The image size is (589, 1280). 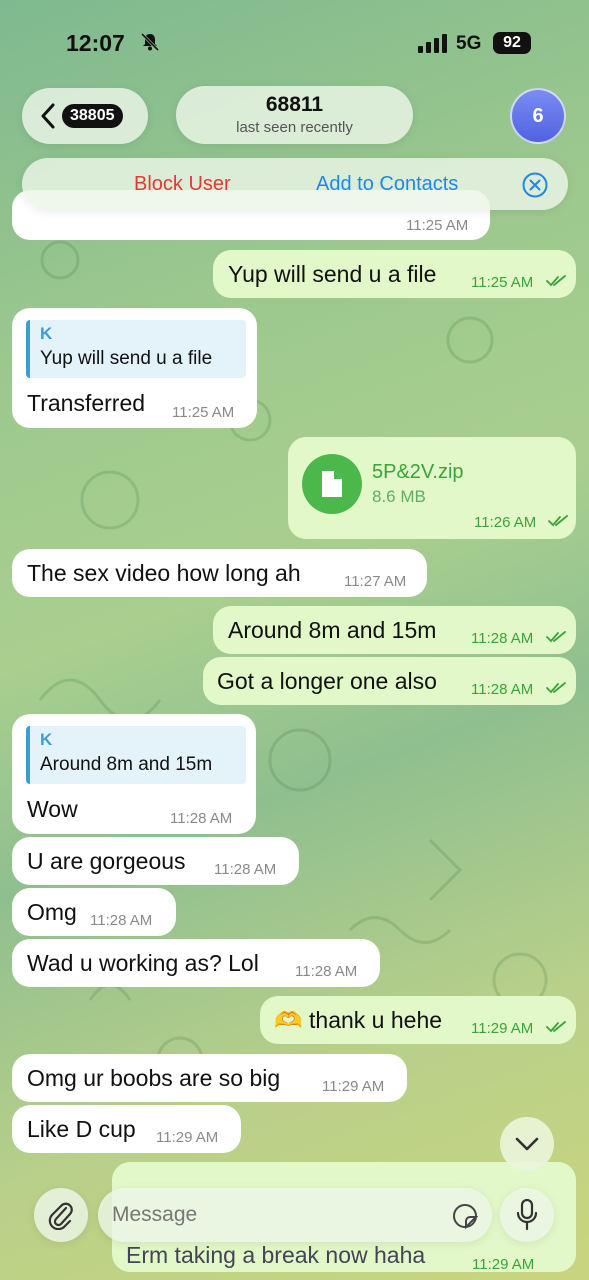 What do you see at coordinates (295, 184) in the screenshot?
I see `contact-action-bar: Block User Add to Contacts` at bounding box center [295, 184].